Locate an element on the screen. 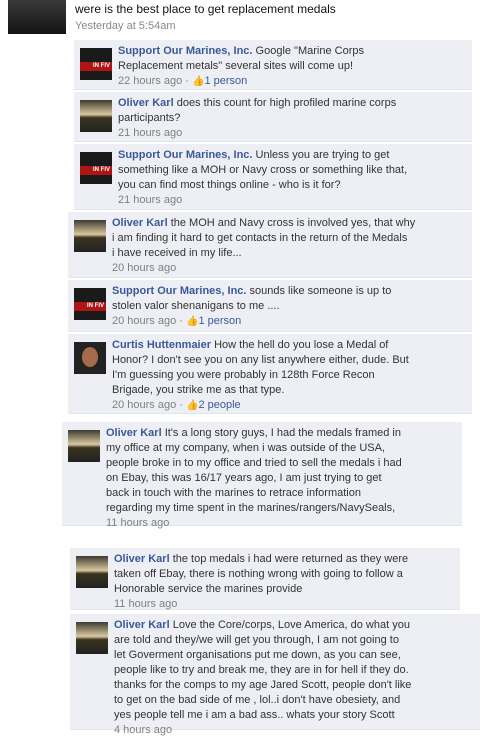 Image resolution: width=486 pixels, height=738 pixels. comment-text: Unless you are trying to get is located at coordinates (322, 155).